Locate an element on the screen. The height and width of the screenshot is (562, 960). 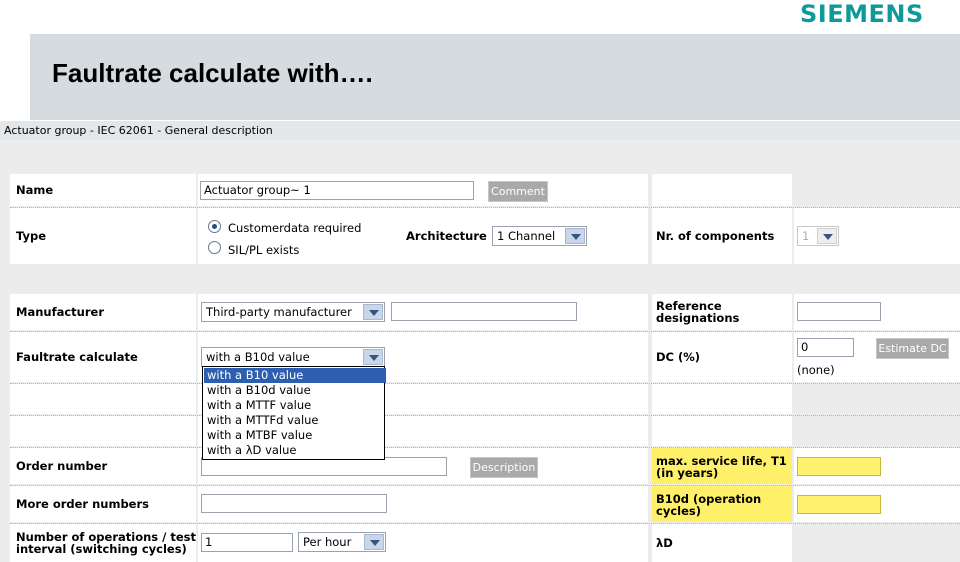
radio-customerdata is located at coordinates (214, 226).